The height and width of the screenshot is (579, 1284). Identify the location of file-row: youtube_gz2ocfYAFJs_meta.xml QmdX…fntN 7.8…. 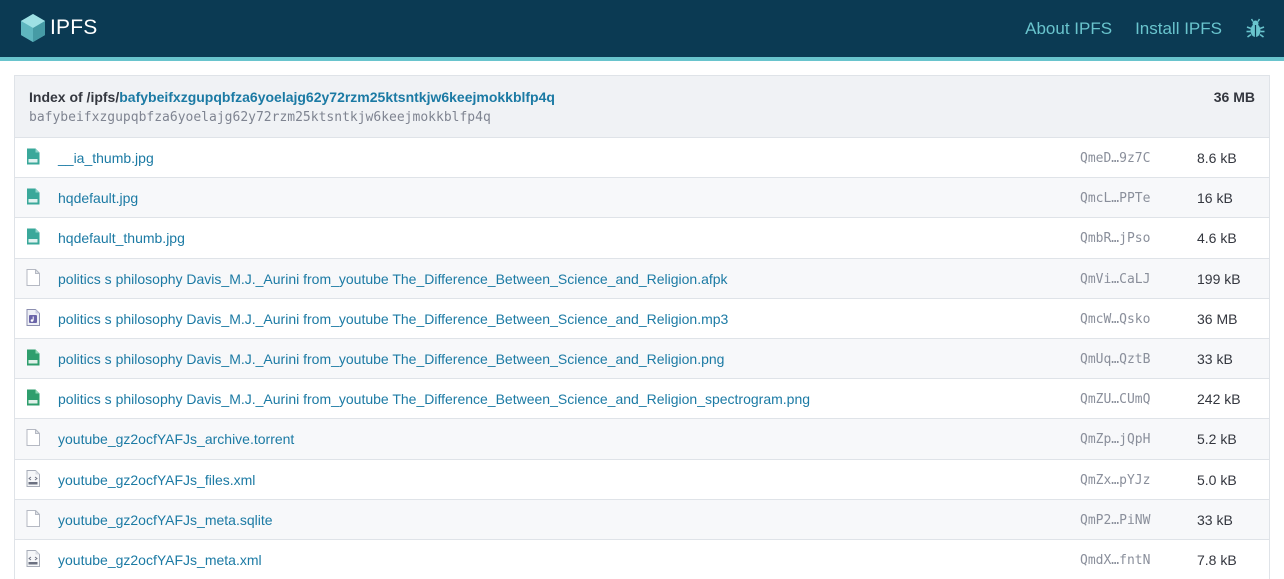
(642, 559).